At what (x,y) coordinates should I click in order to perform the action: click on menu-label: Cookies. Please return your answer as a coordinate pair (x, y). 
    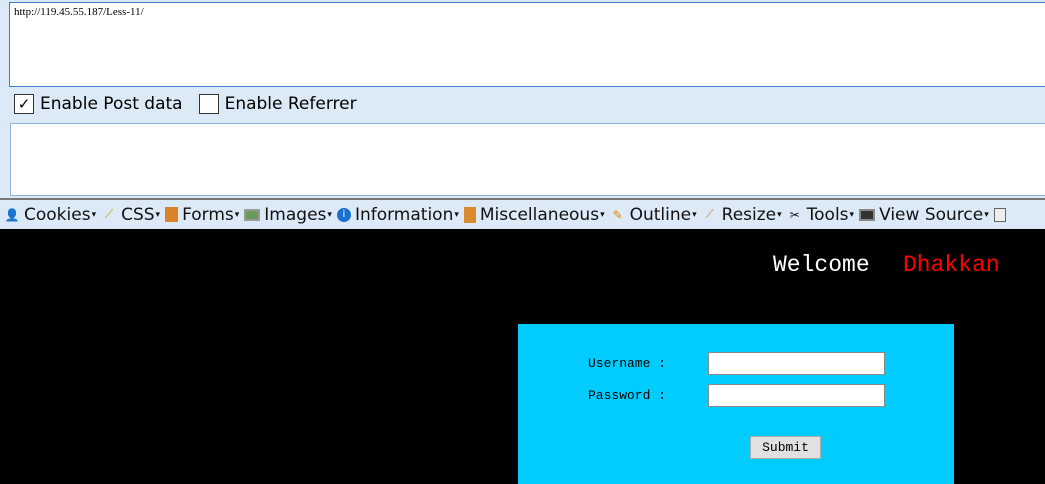
    Looking at the image, I should click on (57, 214).